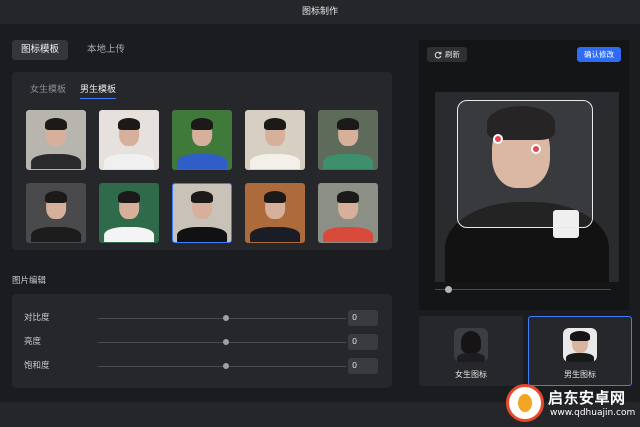 Image resolution: width=640 pixels, height=427 pixels. Describe the element at coordinates (226, 342) in the screenshot. I see `brightness-slider-handle` at that location.